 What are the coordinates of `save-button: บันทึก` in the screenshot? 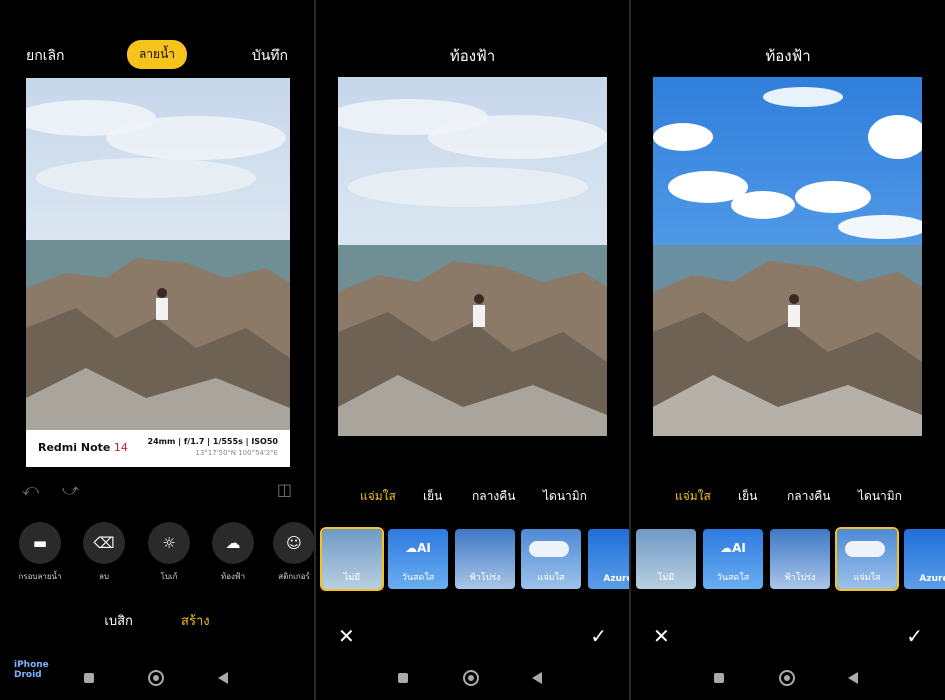 It's located at (270, 56).